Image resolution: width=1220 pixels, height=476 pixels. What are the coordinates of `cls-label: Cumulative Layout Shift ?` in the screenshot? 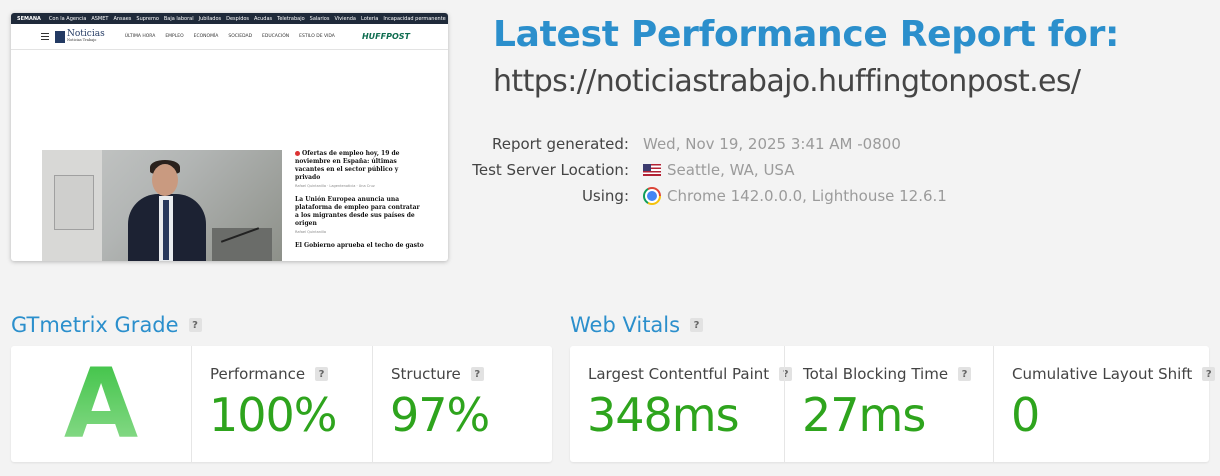 It's located at (1114, 374).